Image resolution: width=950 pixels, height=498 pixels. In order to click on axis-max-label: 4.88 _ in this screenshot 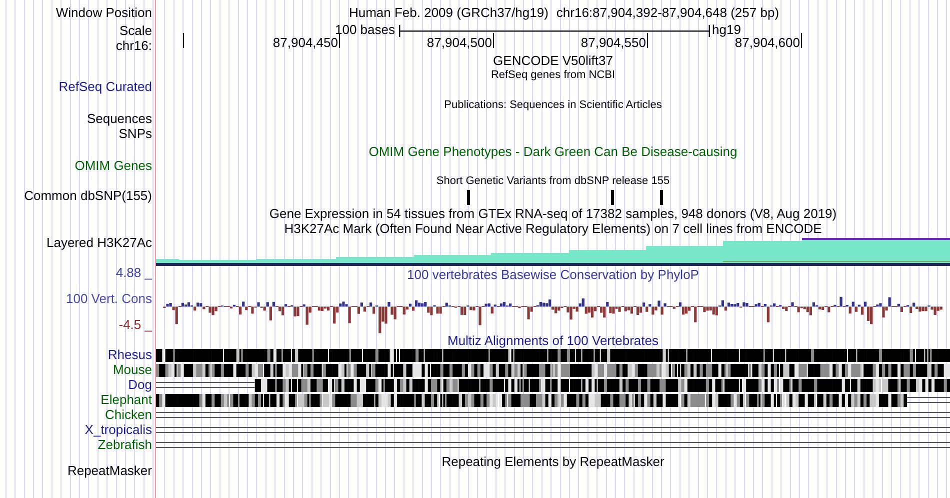, I will do `click(133, 273)`.